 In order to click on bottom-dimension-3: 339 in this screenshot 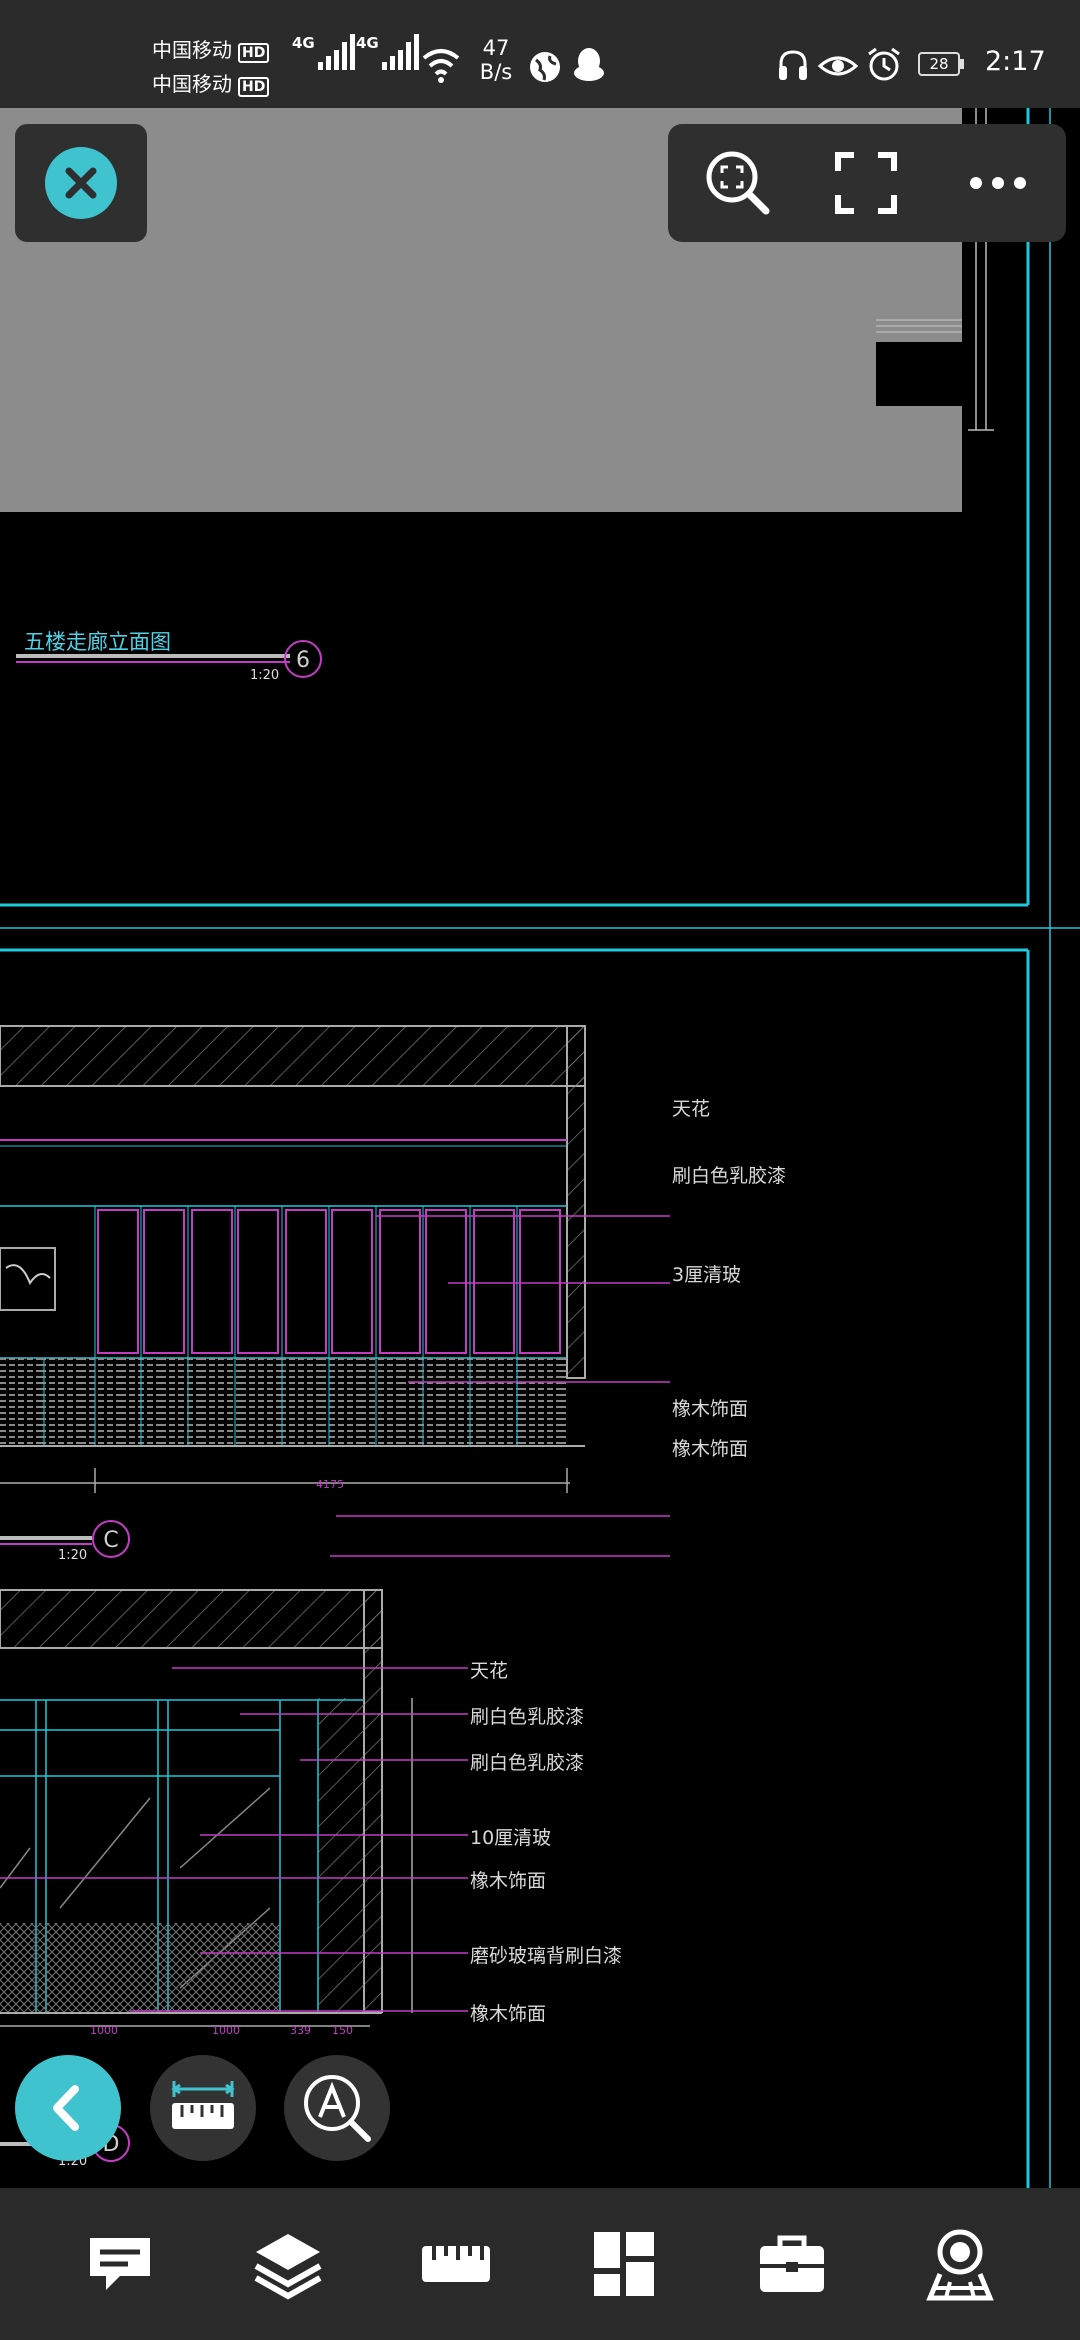, I will do `click(300, 2030)`.